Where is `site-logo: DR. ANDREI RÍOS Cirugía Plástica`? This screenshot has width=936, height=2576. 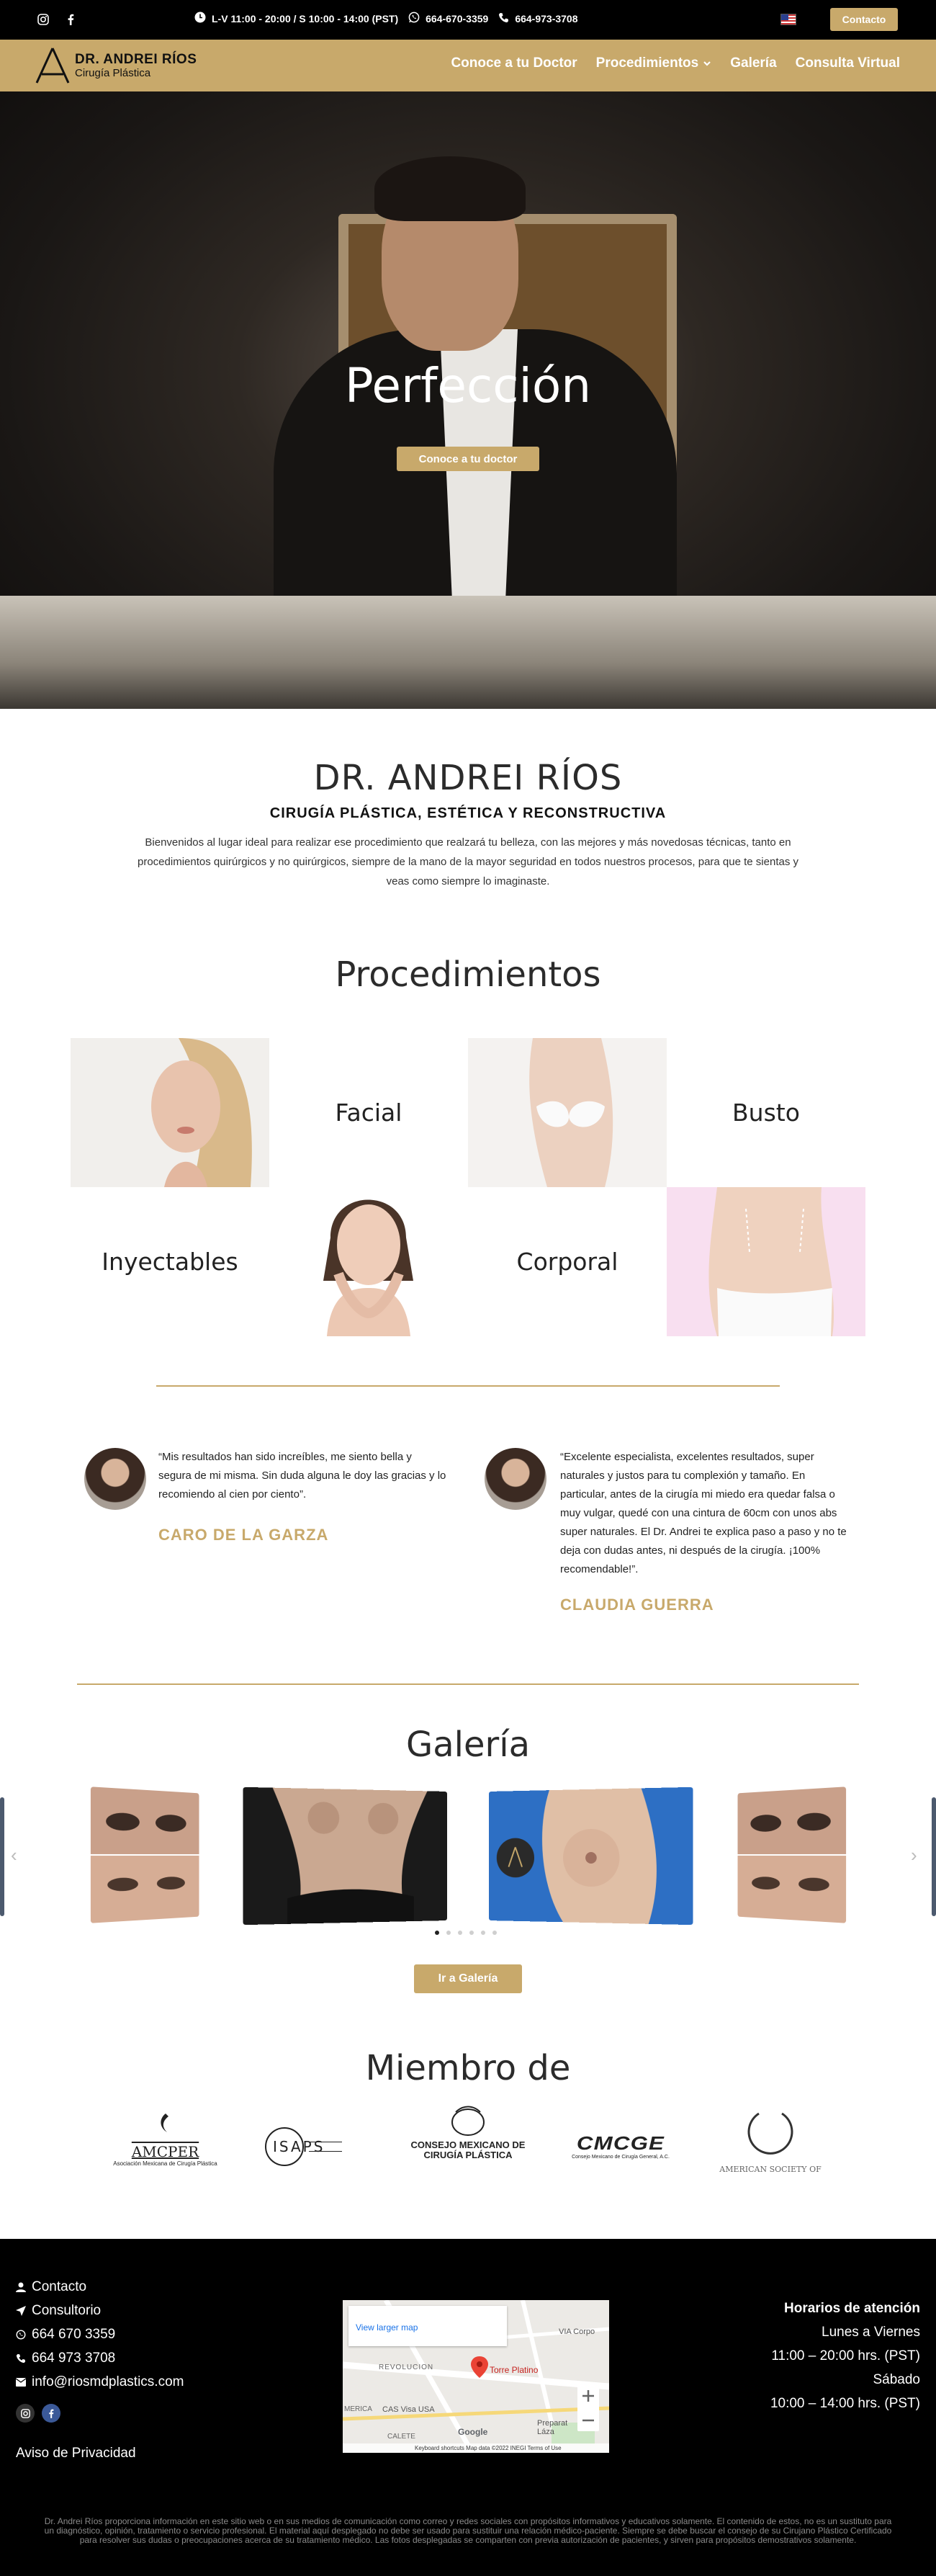
site-logo: DR. ANDREI RÍOS Cirugía Plástica is located at coordinates (116, 65).